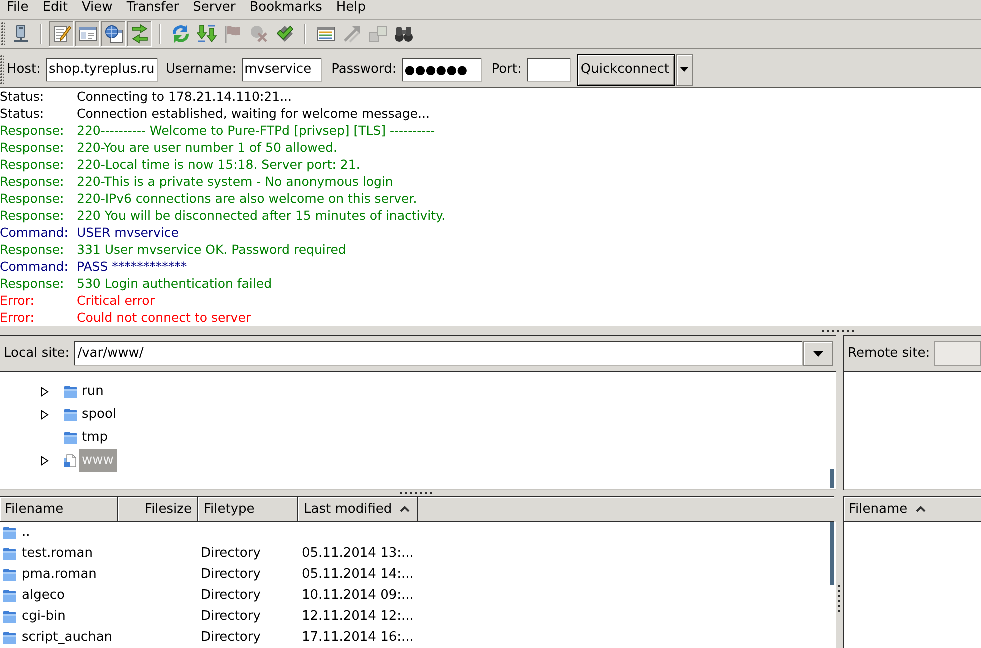 This screenshot has height=648, width=981. Describe the element at coordinates (211, 249) in the screenshot. I see `log-message: 331 User mvservice OK. Password required` at that location.